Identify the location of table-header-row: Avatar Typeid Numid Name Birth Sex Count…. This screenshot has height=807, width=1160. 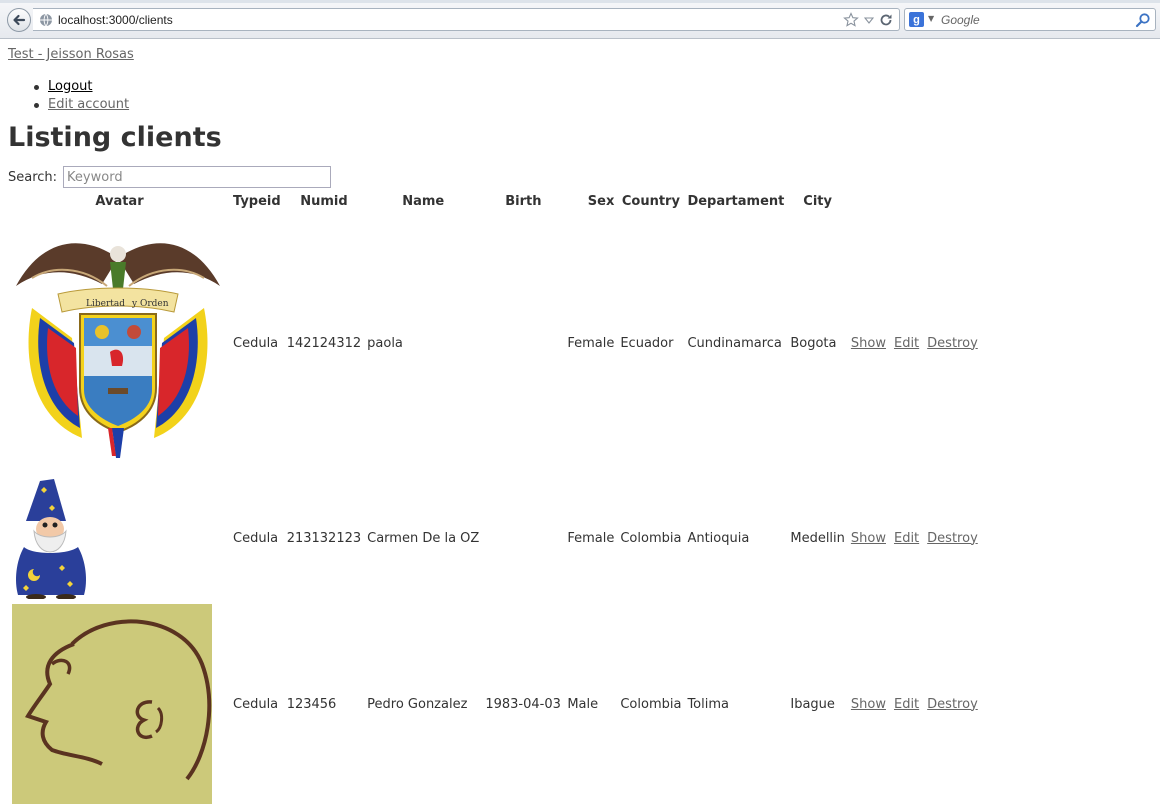
(496, 201).